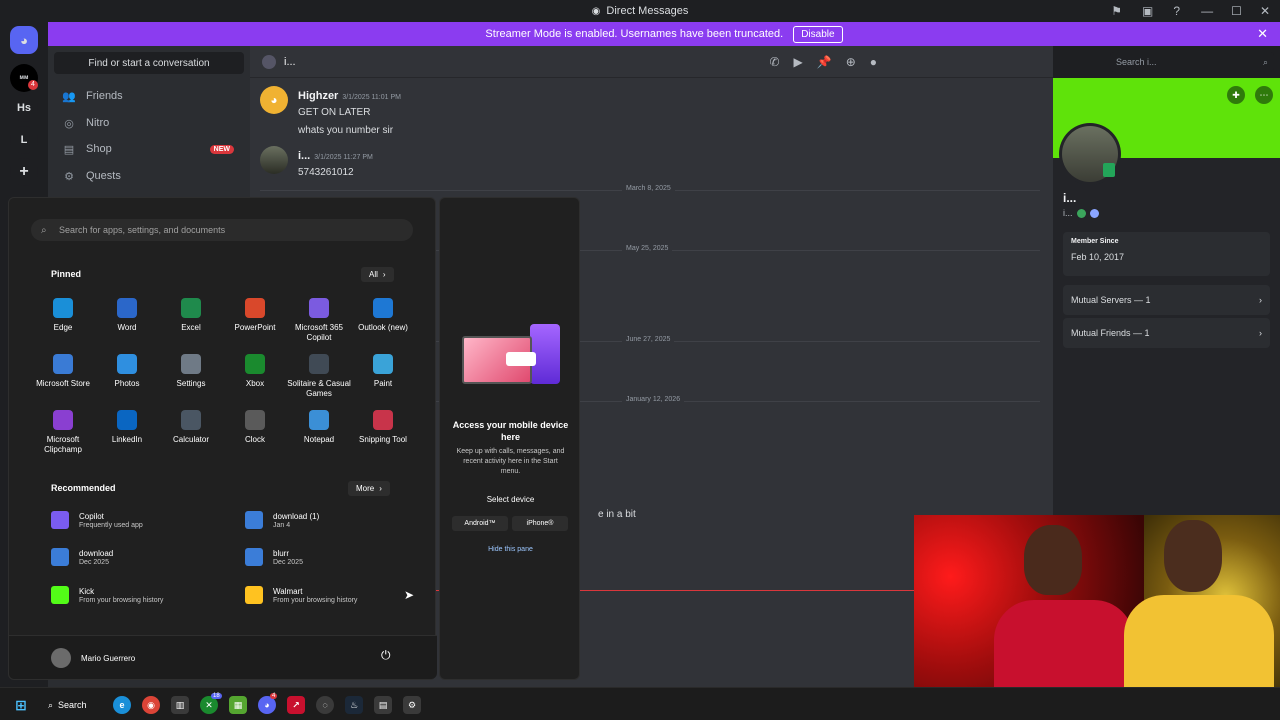 This screenshot has height=720, width=1280. I want to click on edge-icon, so click(63, 308).